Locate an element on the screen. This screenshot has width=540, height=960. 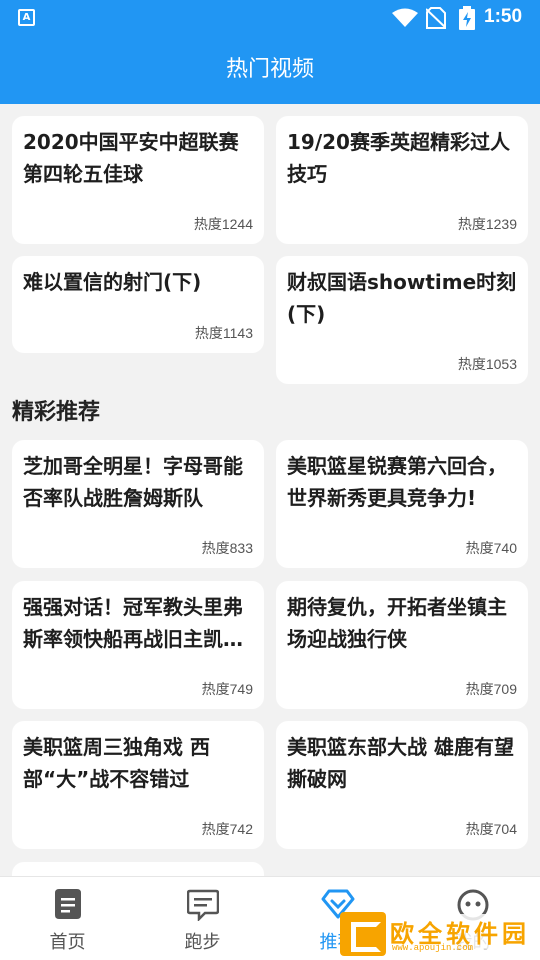
wifi-icon is located at coordinates (405, 17).